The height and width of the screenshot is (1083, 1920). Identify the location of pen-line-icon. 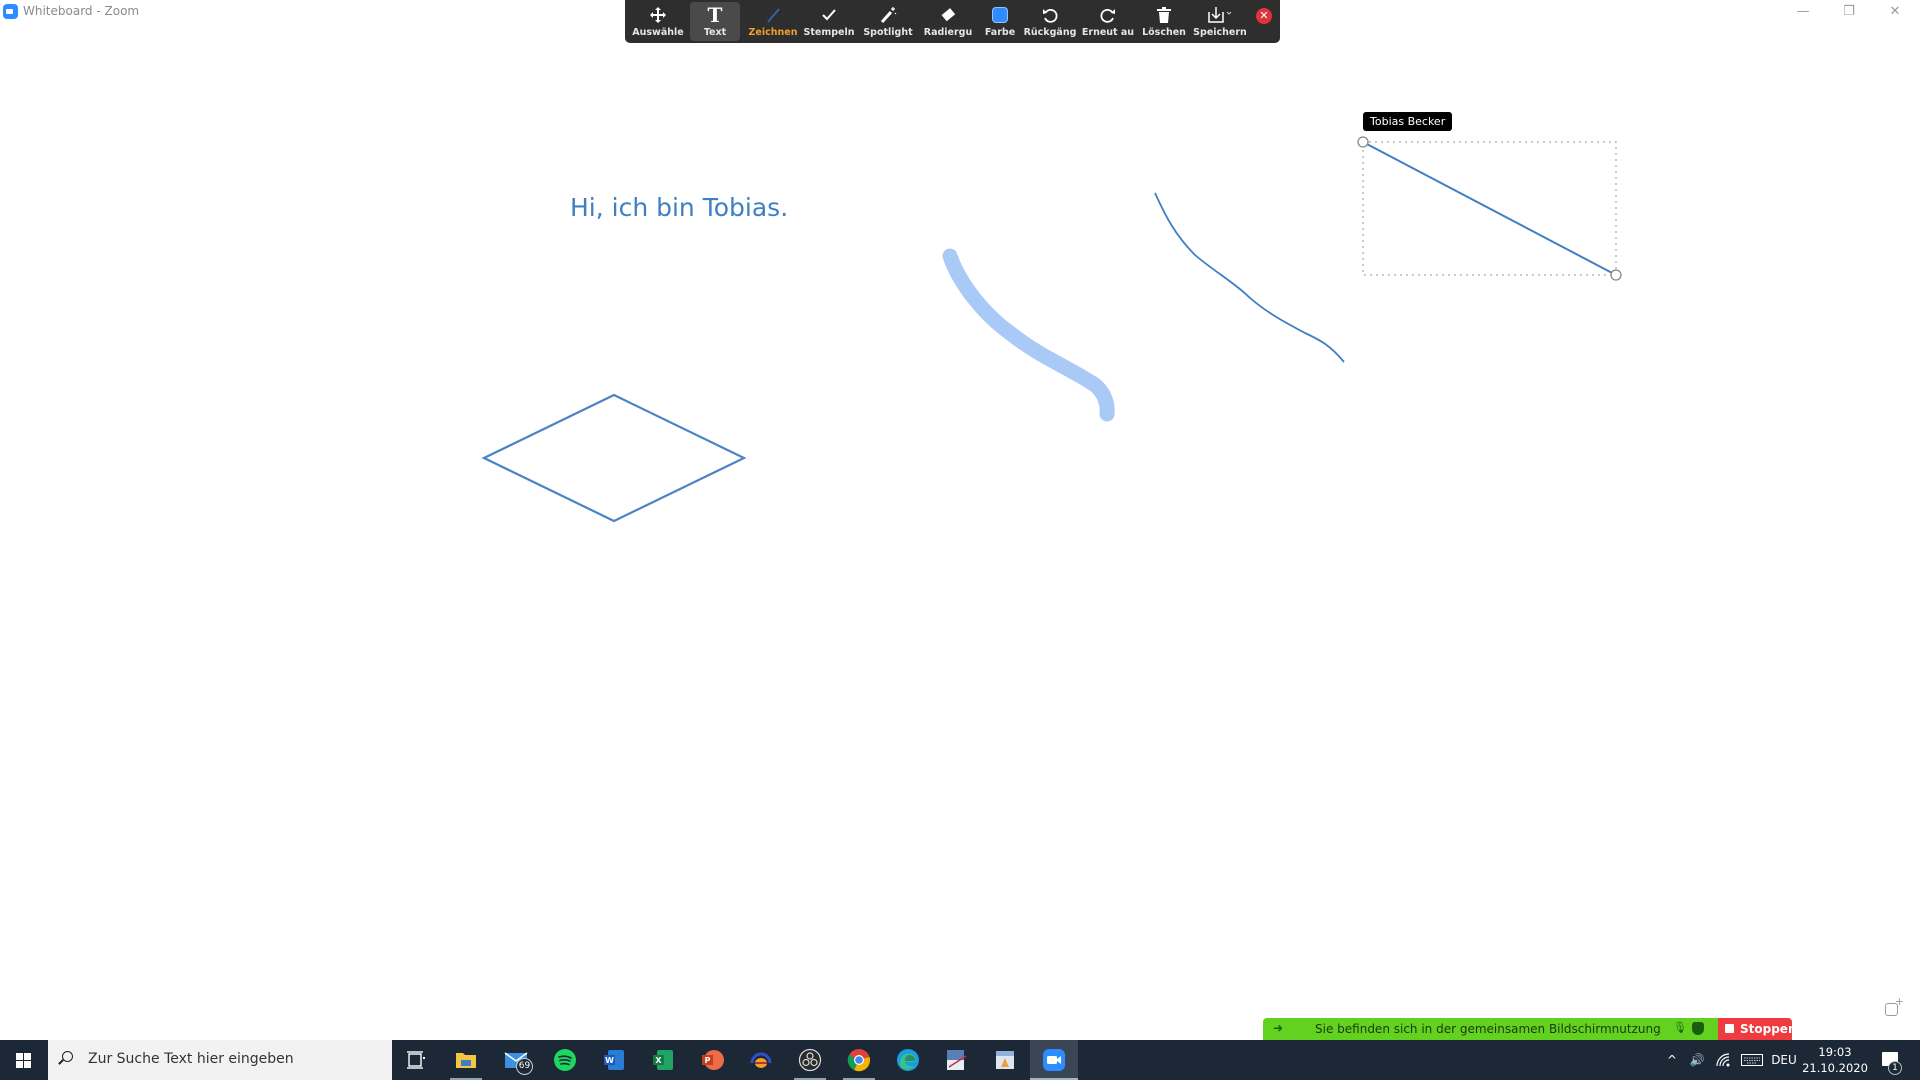
(773, 15).